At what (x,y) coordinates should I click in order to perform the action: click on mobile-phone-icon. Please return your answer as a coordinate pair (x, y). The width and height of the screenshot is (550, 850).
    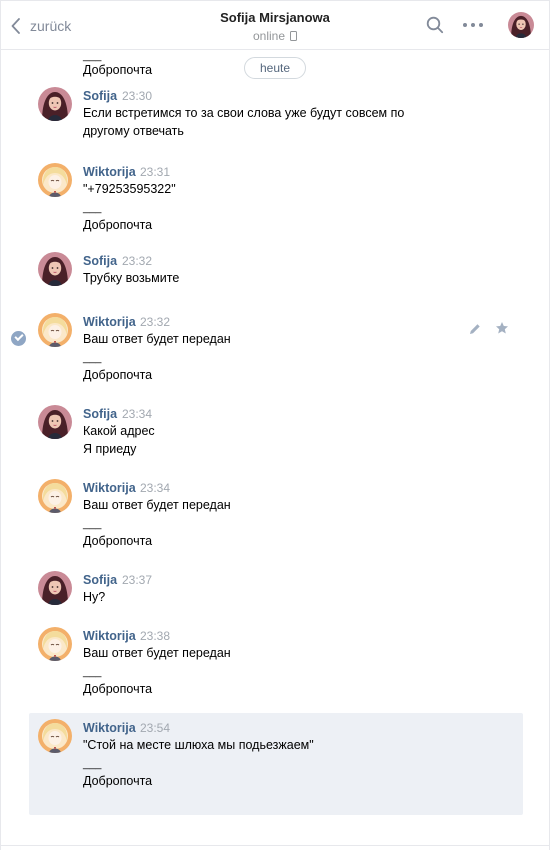
    Looking at the image, I should click on (294, 36).